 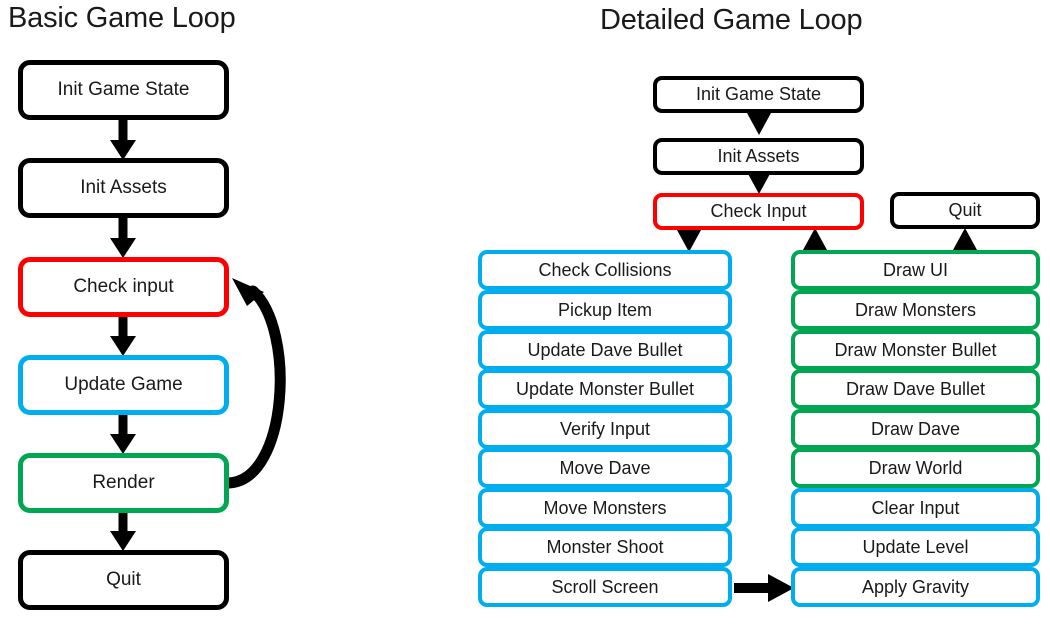 I want to click on detailed-left-row-label: Update Dave Bullet, so click(x=605, y=349).